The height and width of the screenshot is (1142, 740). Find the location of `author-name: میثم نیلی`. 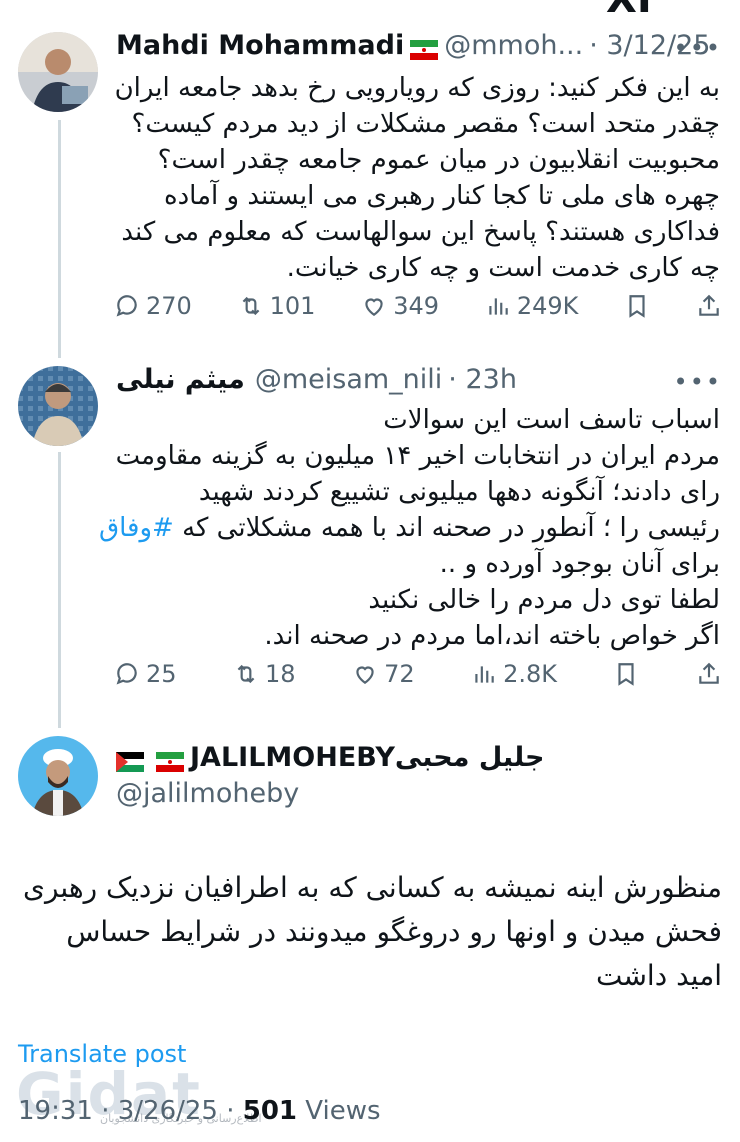

author-name: میثم نیلی is located at coordinates (180, 379).